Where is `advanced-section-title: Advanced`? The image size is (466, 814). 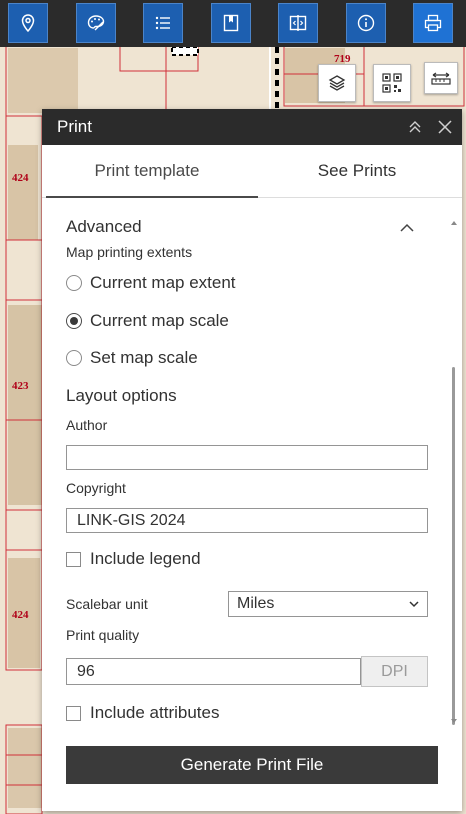
advanced-section-title: Advanced is located at coordinates (104, 227).